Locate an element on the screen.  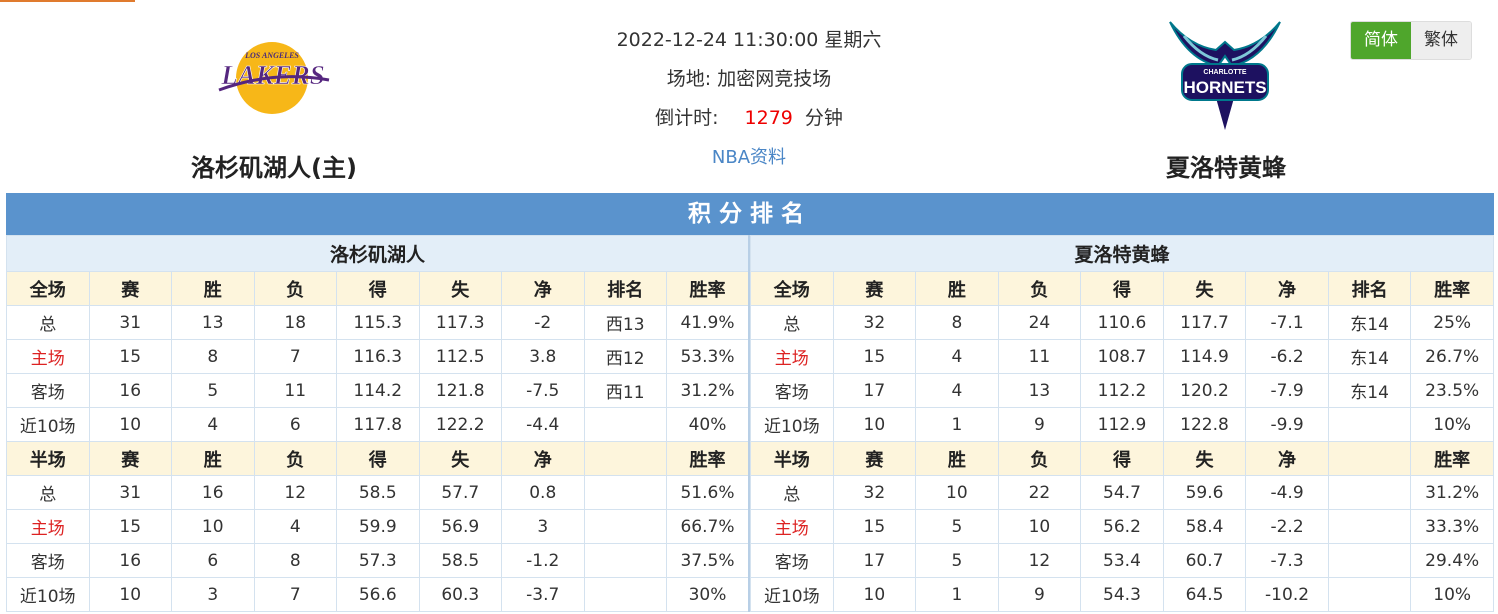
match-datetime: 2022-12-24 11:30:00 星期六 is located at coordinates (749, 40).